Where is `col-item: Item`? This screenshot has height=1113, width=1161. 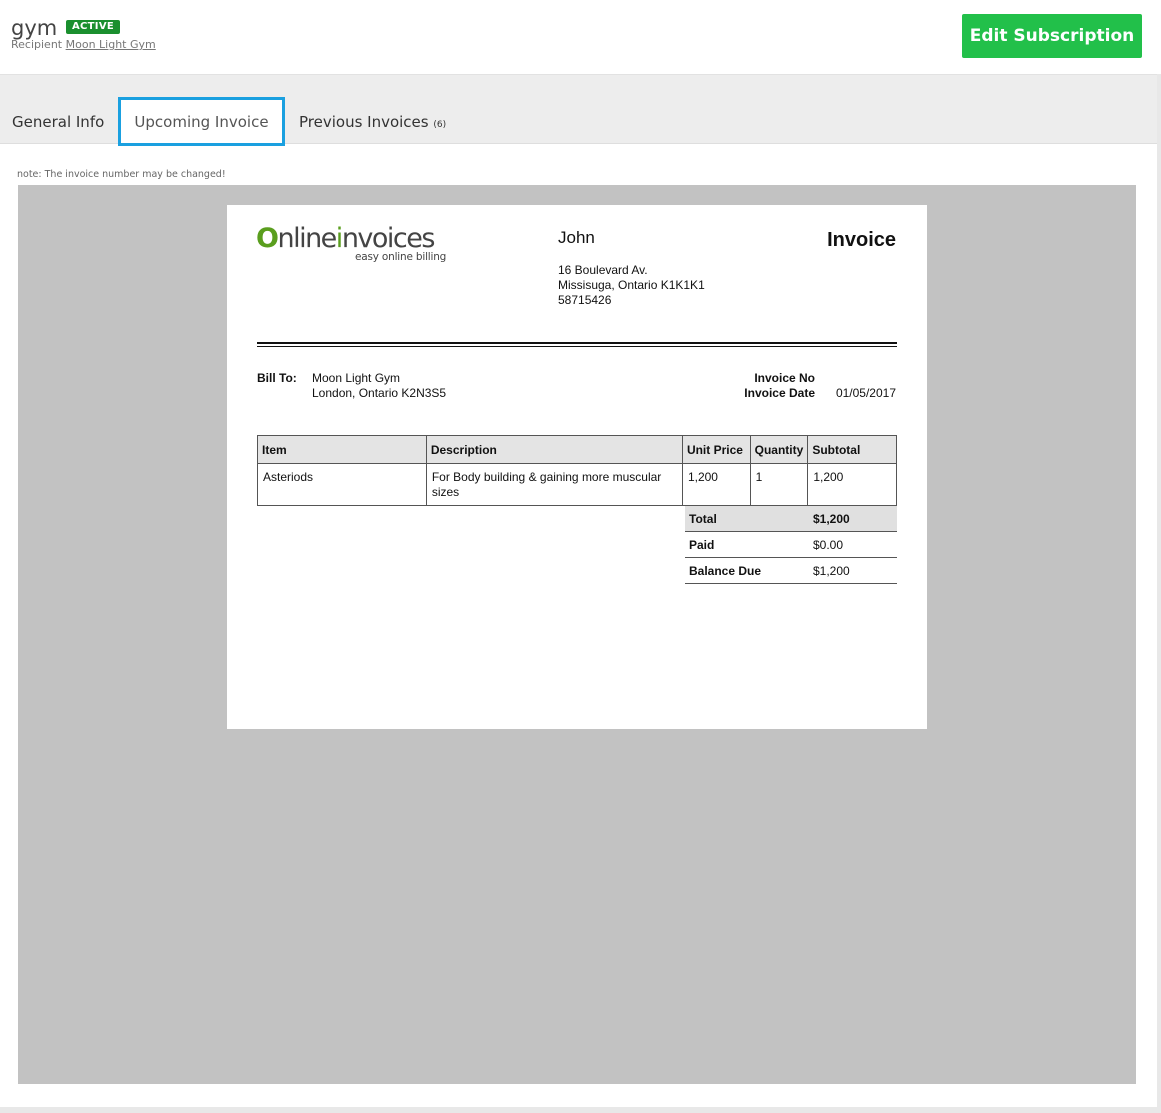 col-item: Item is located at coordinates (342, 449).